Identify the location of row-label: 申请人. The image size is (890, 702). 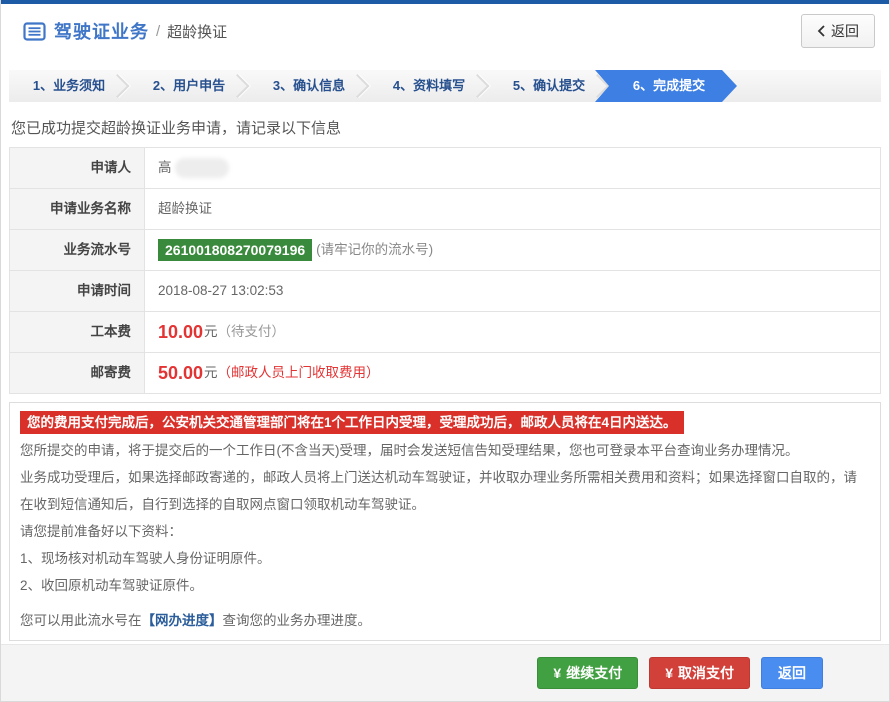
(77, 168).